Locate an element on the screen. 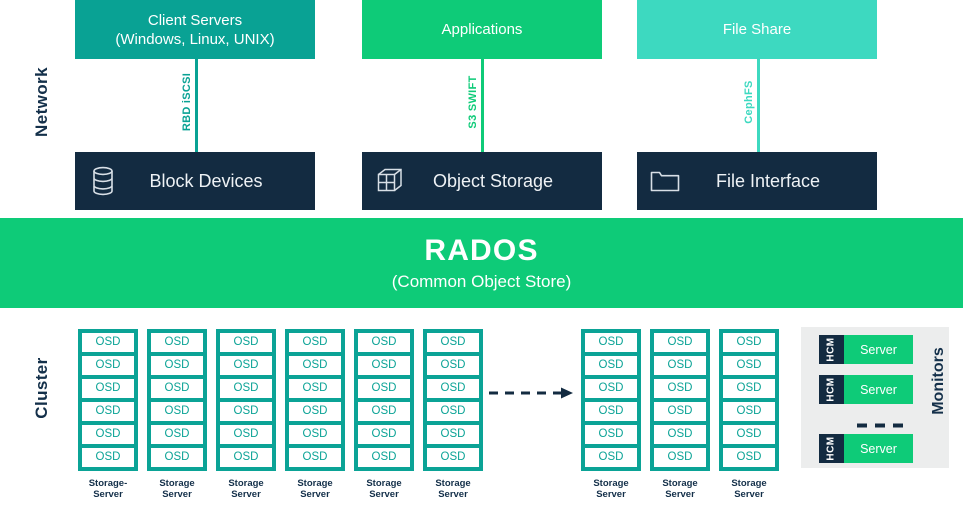  monitors-panel: HCM Server HCM Server HCM Server is located at coordinates (875, 397).